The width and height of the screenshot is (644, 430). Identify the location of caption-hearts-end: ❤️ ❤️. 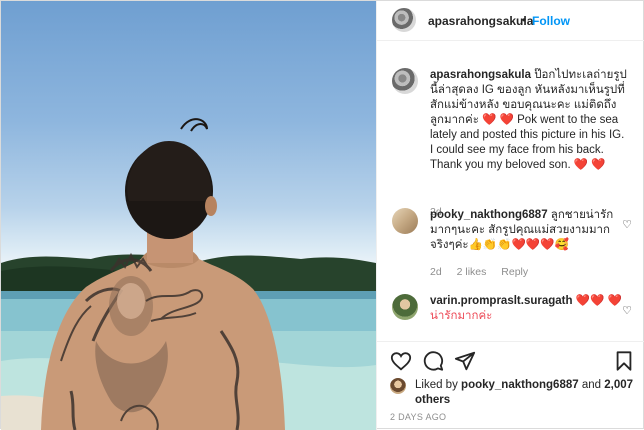
(589, 165).